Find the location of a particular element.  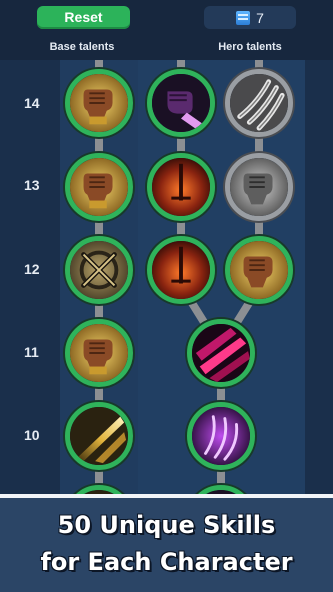

banner-line-1: 50 Unique Skills is located at coordinates (166, 525).